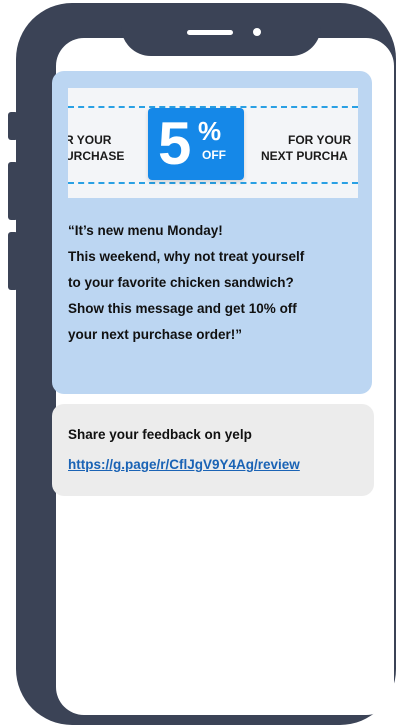 This screenshot has width=396, height=725. Describe the element at coordinates (320, 140) in the screenshot. I see `coupon-right-text-1: FOR YOUR` at that location.